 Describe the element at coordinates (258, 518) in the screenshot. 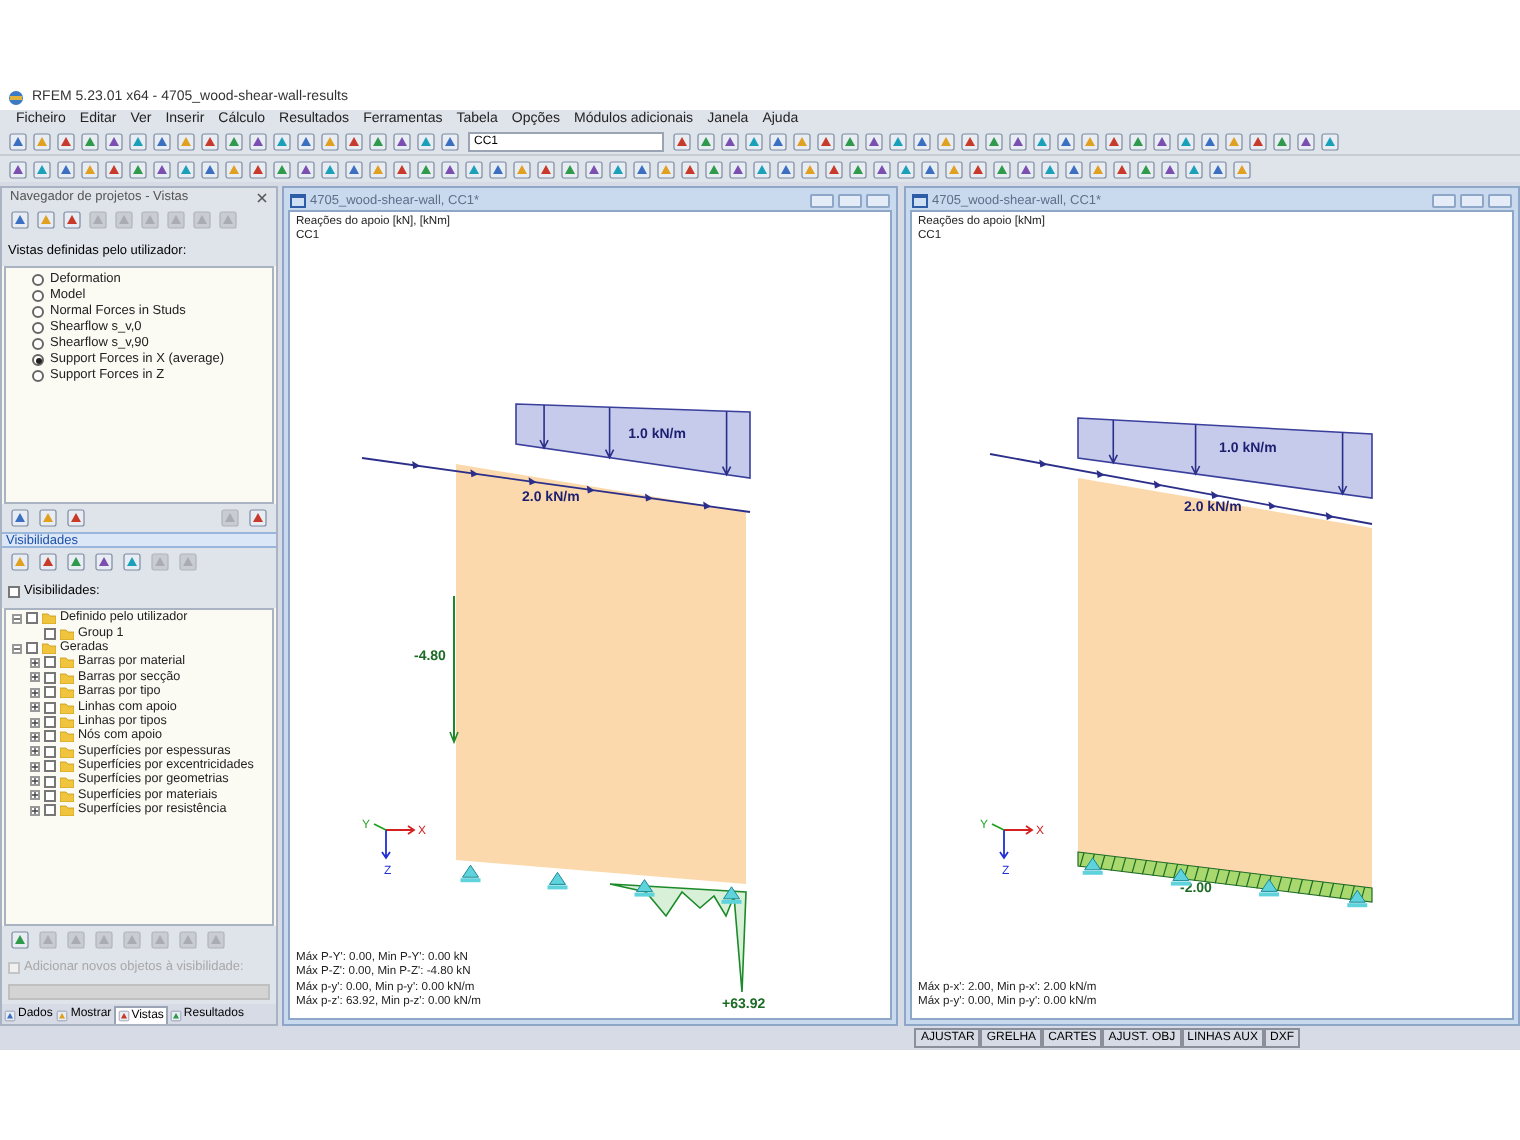

I see `delete-icon` at that location.